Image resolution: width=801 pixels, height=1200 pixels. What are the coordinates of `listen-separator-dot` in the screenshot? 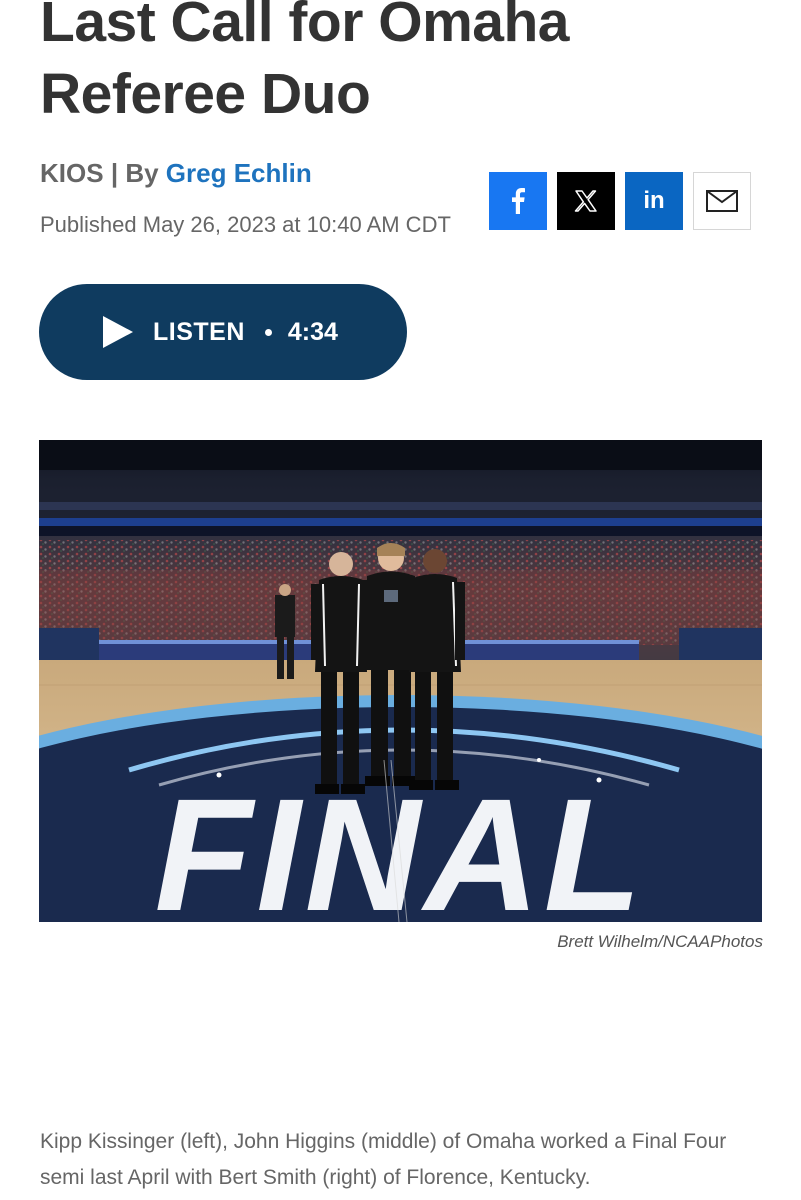 It's located at (268, 332).